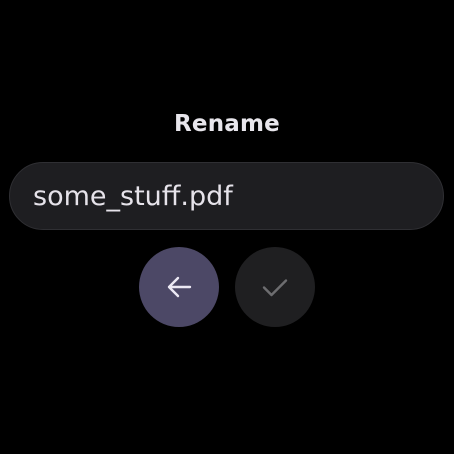  I want to click on filename-input: some_stuff.pdf, so click(226, 196).